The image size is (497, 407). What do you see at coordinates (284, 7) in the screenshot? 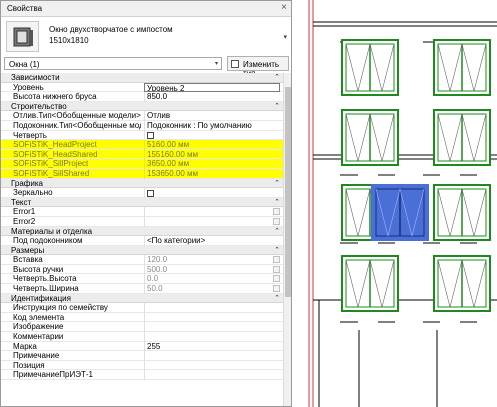
I see `close-icon: ×` at bounding box center [284, 7].